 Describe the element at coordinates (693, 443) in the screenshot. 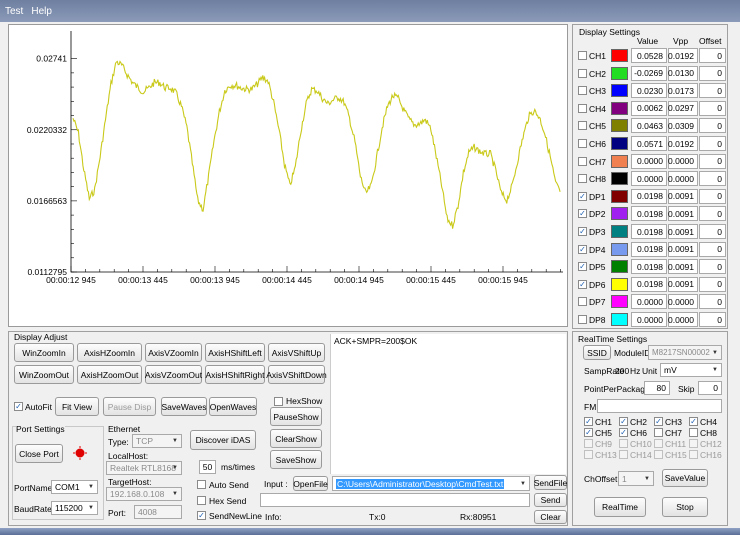

I see `rt-ch12-checkbox` at that location.